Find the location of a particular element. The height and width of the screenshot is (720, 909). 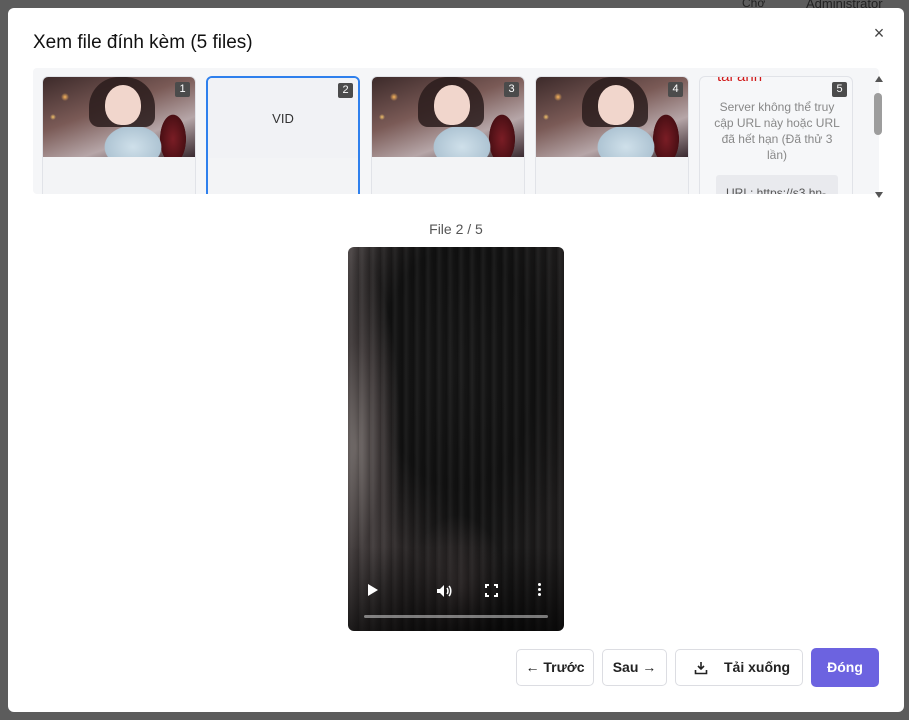

scroll-up-arrow-icon is located at coordinates (879, 79).